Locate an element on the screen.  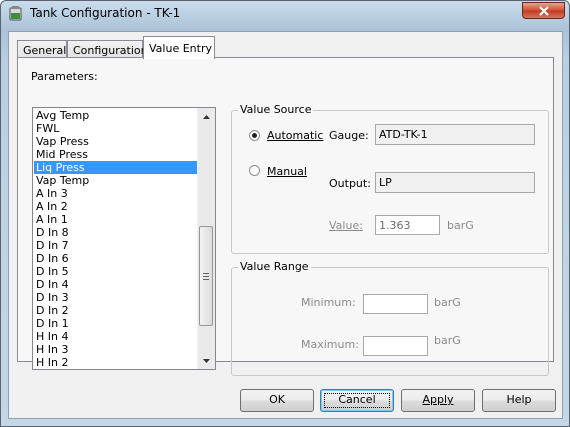
list-item: H In 2 is located at coordinates (115, 362).